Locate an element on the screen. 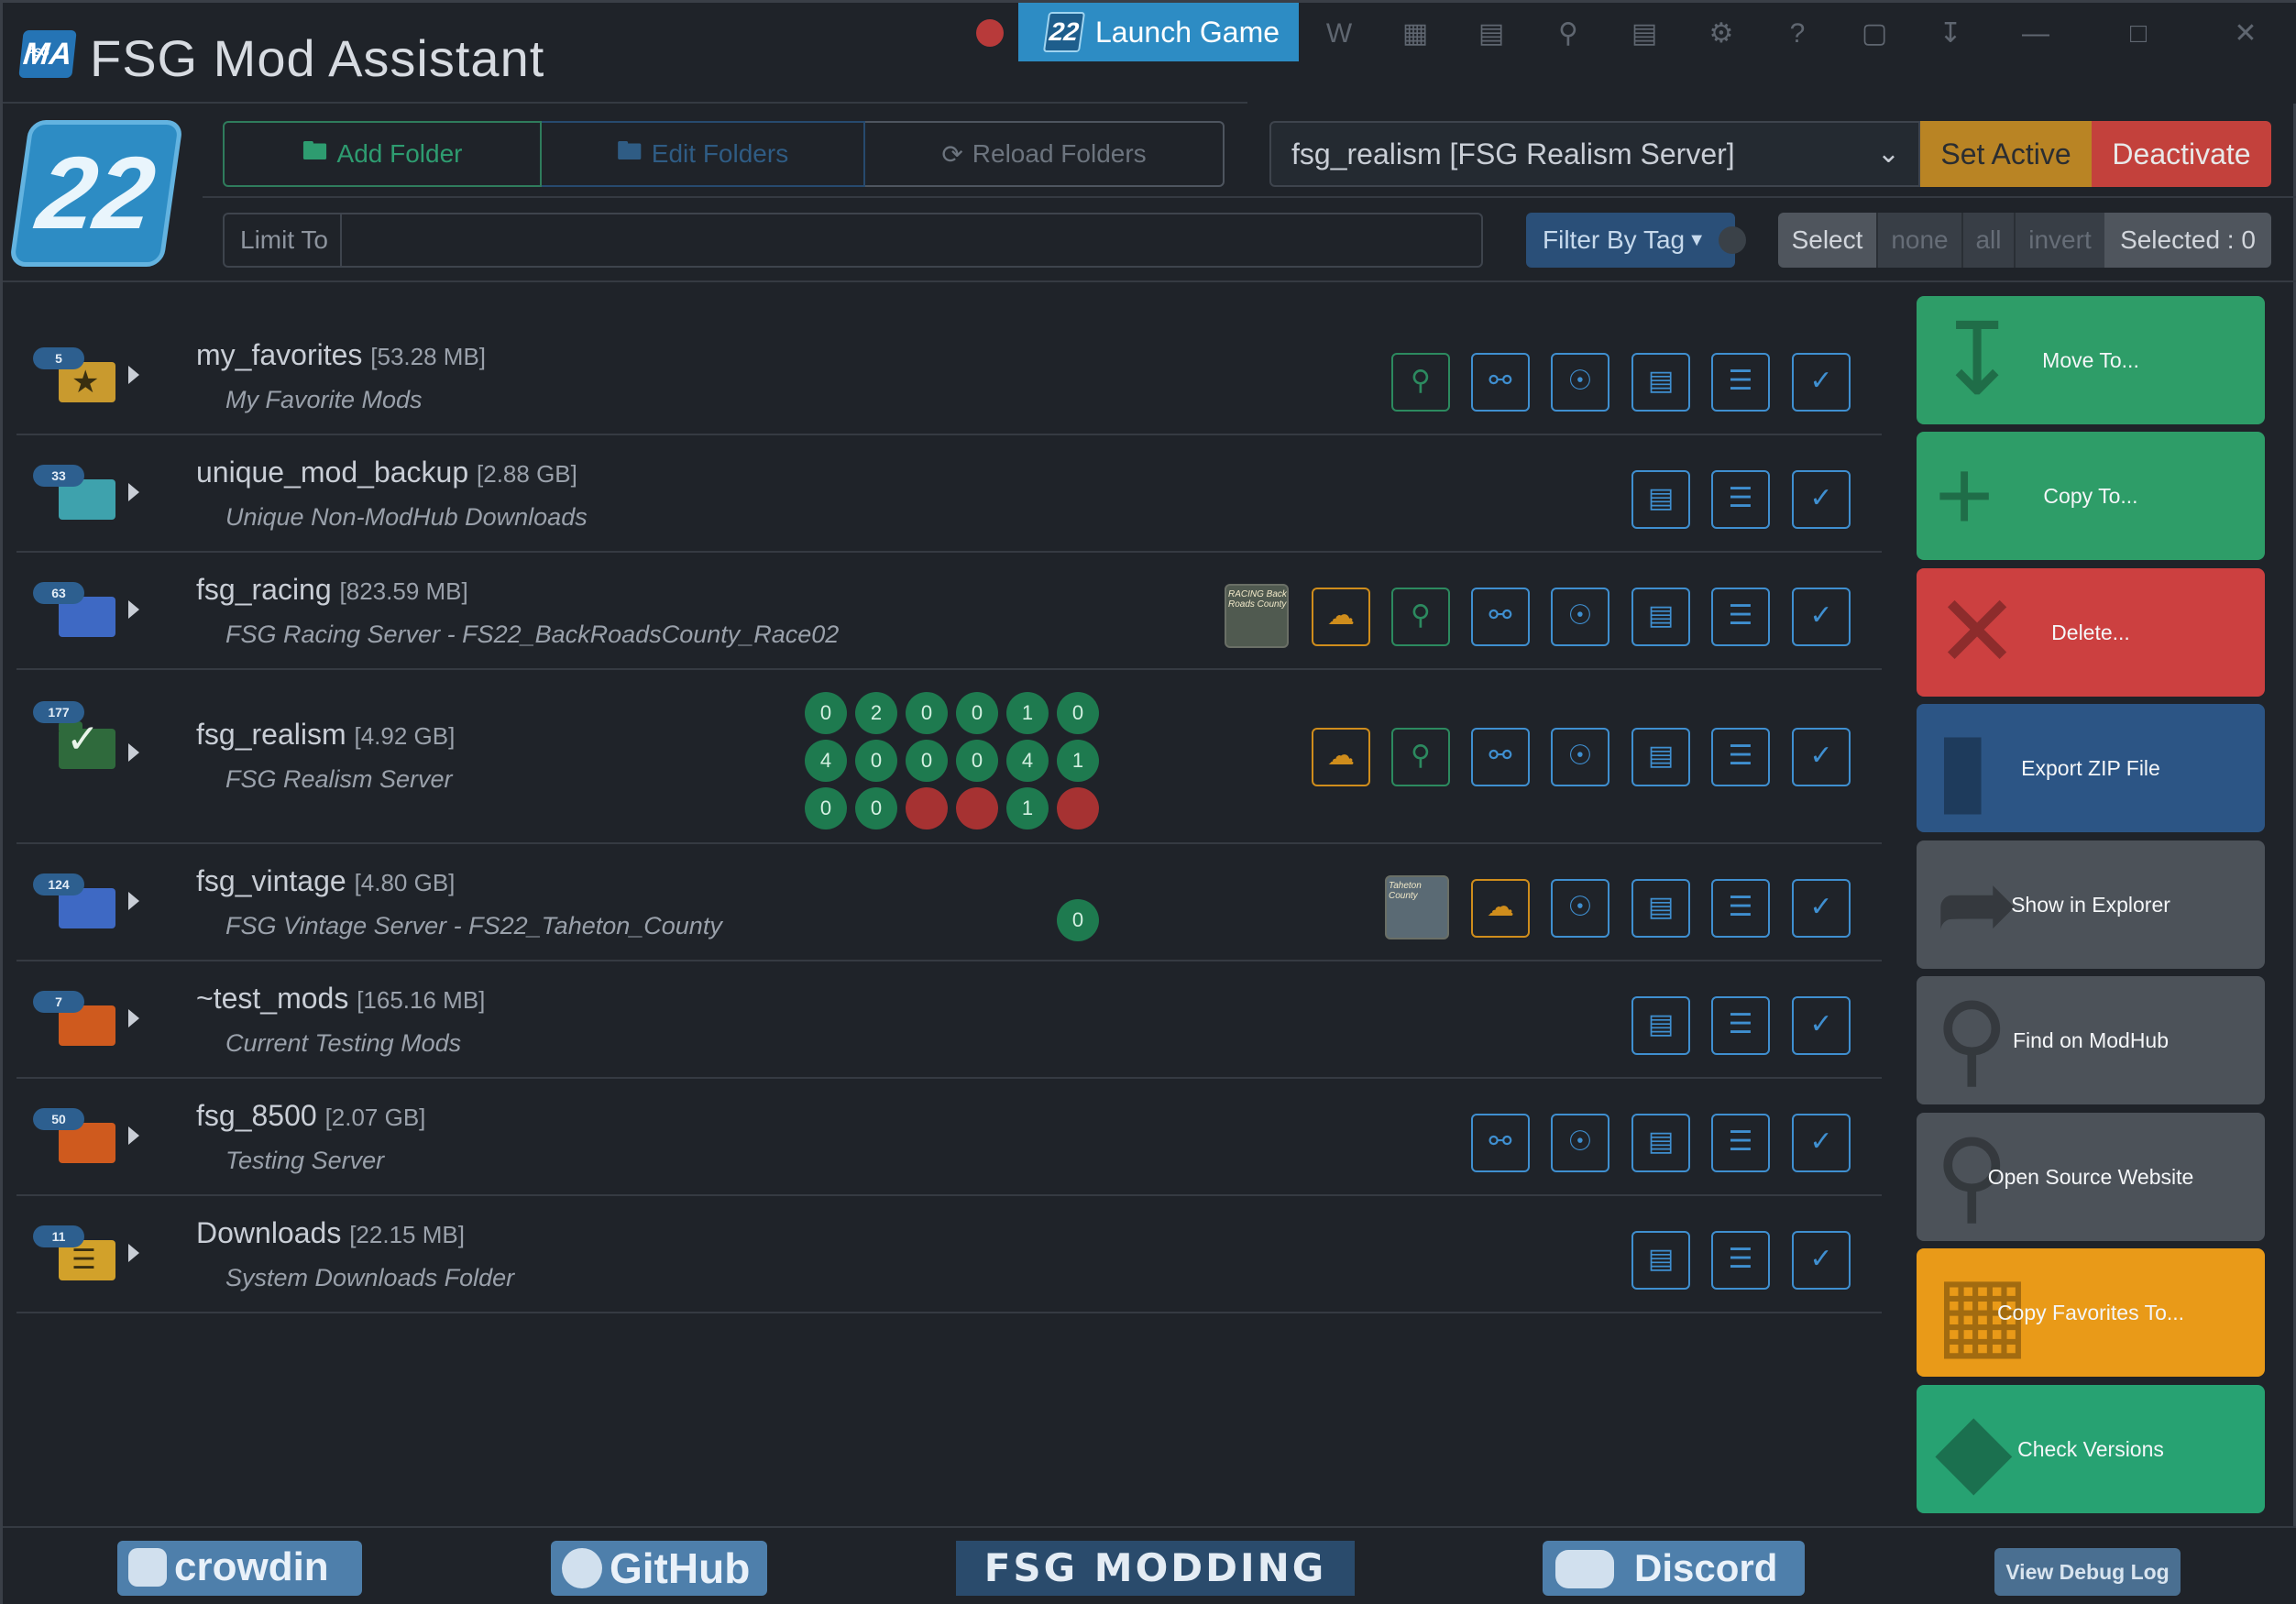 This screenshot has width=2296, height=1604. wiki-icon: W is located at coordinates (1339, 34).